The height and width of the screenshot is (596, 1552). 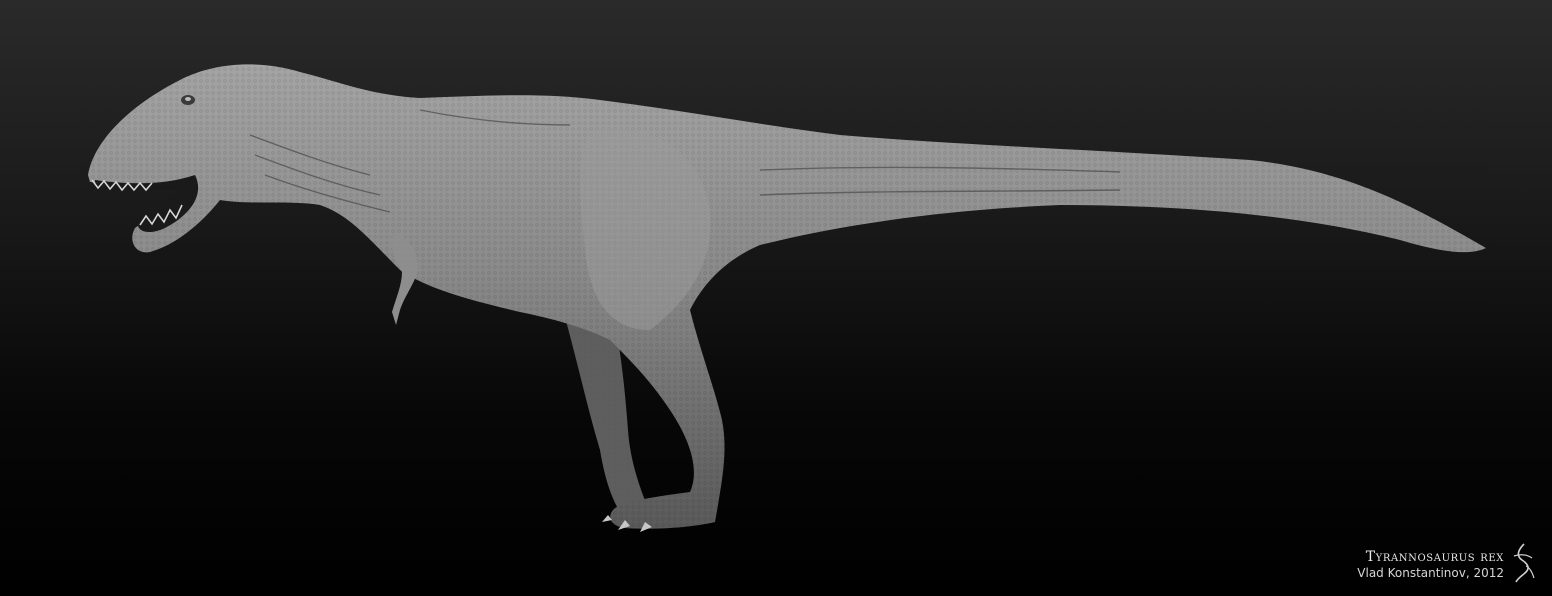 I want to click on artist-credit: Vlad Konstantinov, 2012, so click(x=1430, y=573).